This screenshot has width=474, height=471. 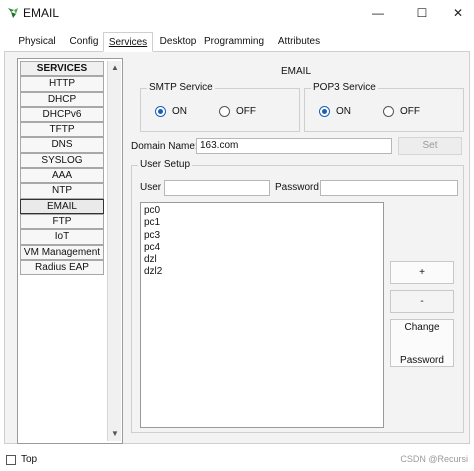 What do you see at coordinates (378, 13) in the screenshot?
I see `minimize-button: —` at bounding box center [378, 13].